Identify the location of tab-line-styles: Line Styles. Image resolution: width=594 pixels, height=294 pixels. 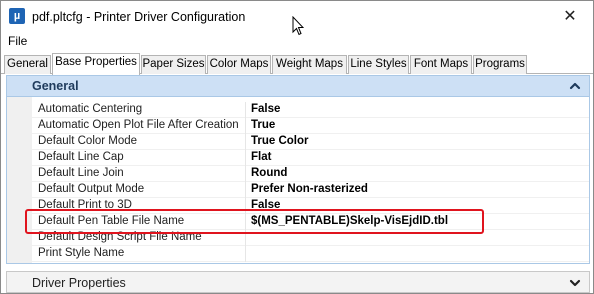
(378, 64).